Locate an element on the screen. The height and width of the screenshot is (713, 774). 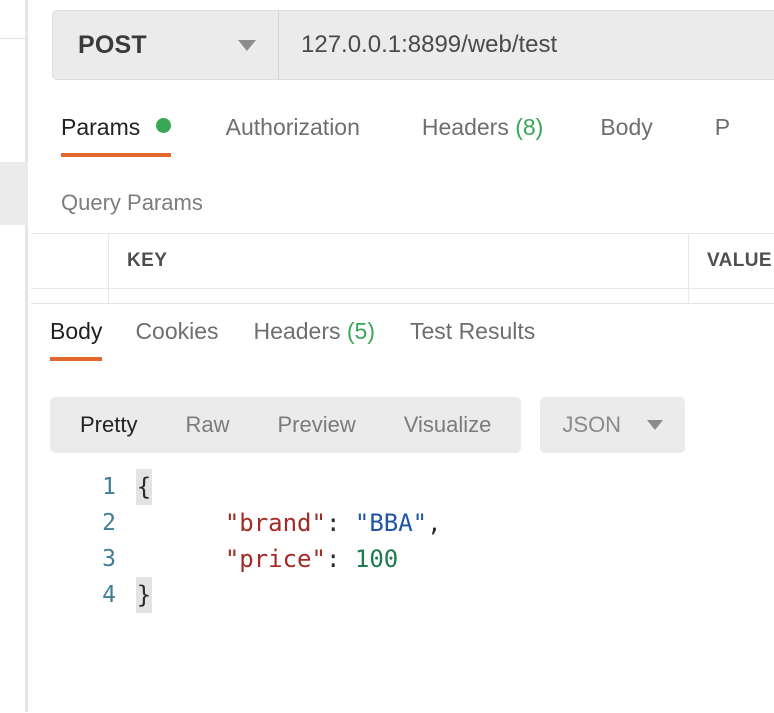
code-line: 2 "brand": "BBA", is located at coordinates (402, 523).